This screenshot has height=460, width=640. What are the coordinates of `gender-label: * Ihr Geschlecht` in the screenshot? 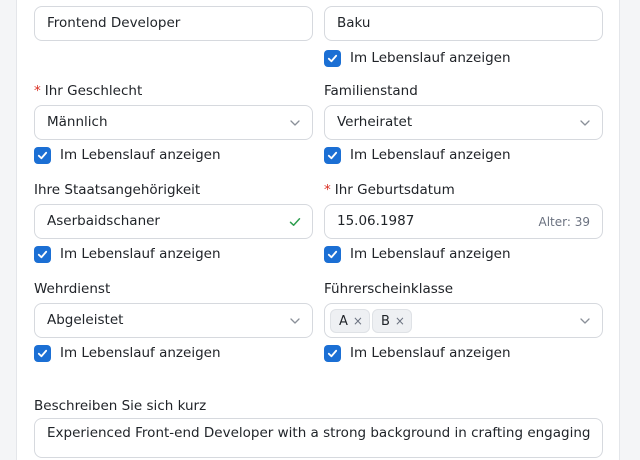 It's located at (88, 91).